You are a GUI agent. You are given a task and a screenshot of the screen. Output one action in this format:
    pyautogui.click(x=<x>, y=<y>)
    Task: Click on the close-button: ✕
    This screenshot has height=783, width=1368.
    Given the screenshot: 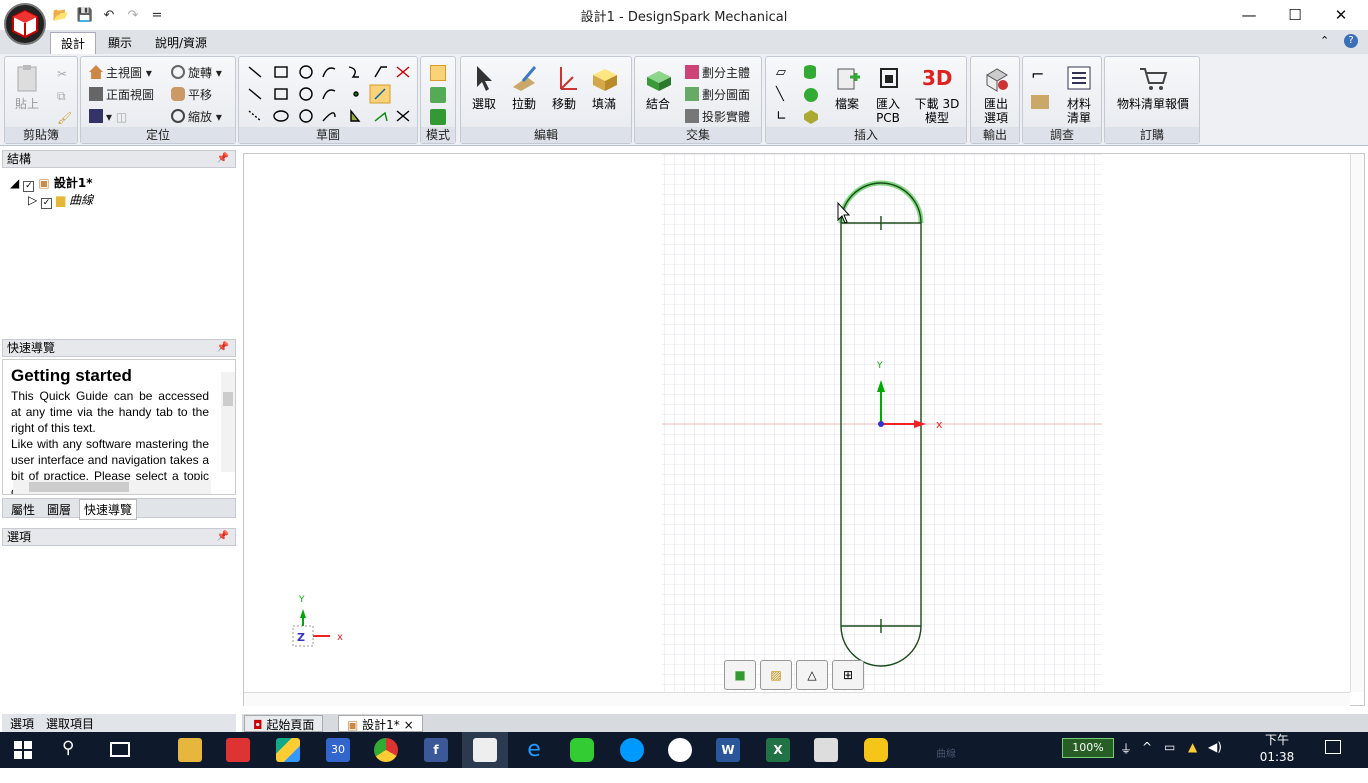 What is the action you would take?
    pyautogui.click(x=1341, y=15)
    